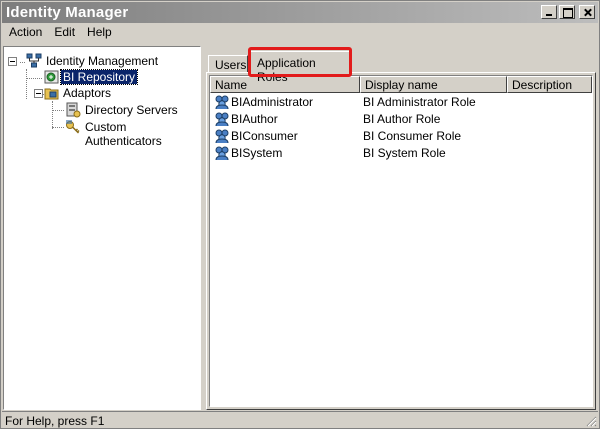  Describe the element at coordinates (102, 61) in the screenshot. I see `tree-item-identity-management: Identity Management` at that location.